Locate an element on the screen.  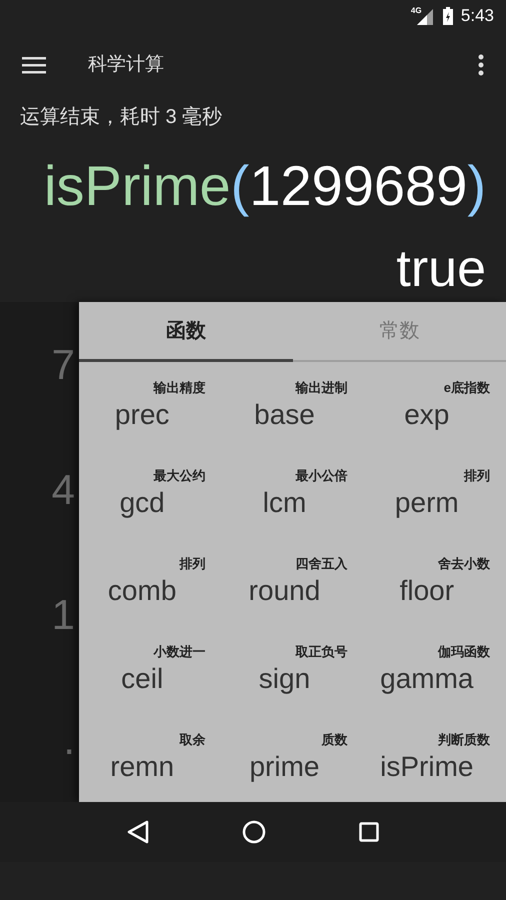
menu-icon is located at coordinates (34, 65).